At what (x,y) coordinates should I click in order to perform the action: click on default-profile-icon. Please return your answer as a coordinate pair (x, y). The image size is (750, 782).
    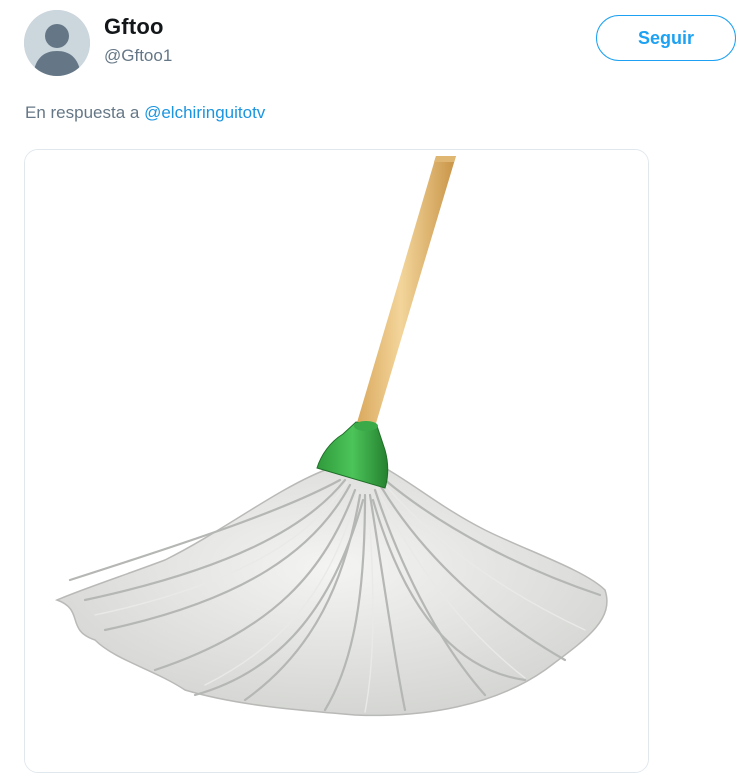
    Looking at the image, I should click on (57, 43).